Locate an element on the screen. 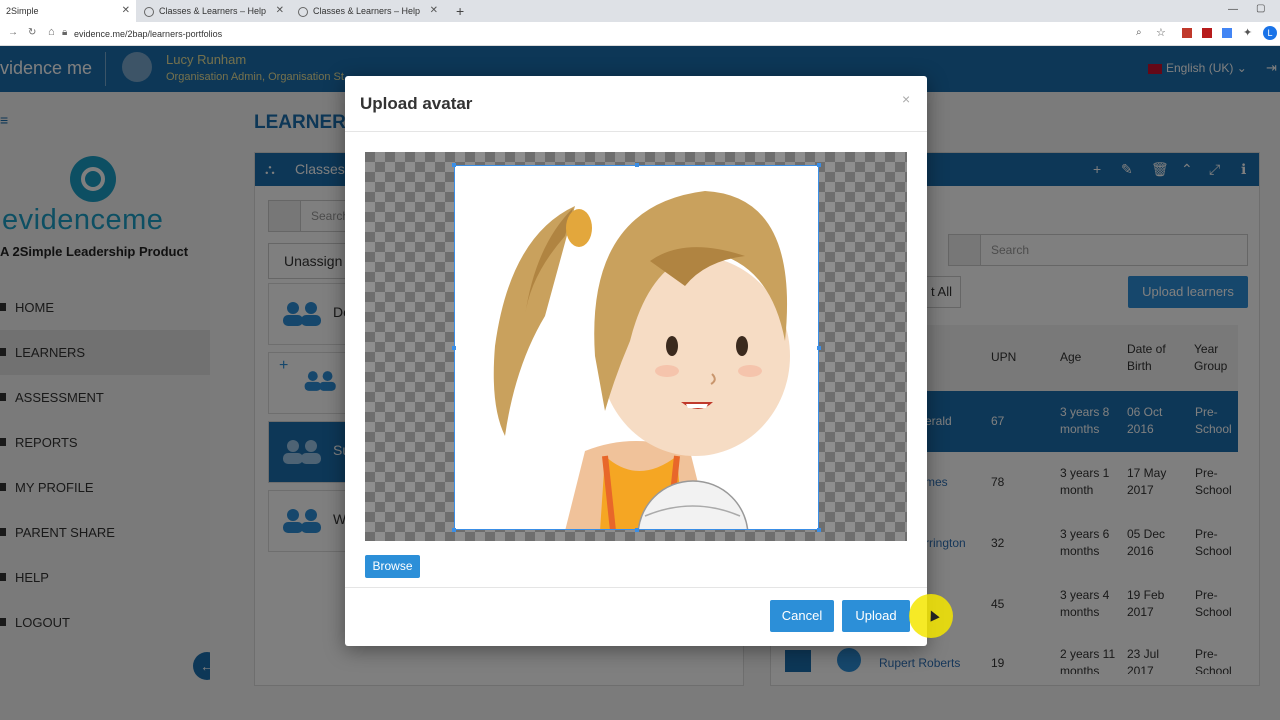  crop-selection is located at coordinates (636, 347).